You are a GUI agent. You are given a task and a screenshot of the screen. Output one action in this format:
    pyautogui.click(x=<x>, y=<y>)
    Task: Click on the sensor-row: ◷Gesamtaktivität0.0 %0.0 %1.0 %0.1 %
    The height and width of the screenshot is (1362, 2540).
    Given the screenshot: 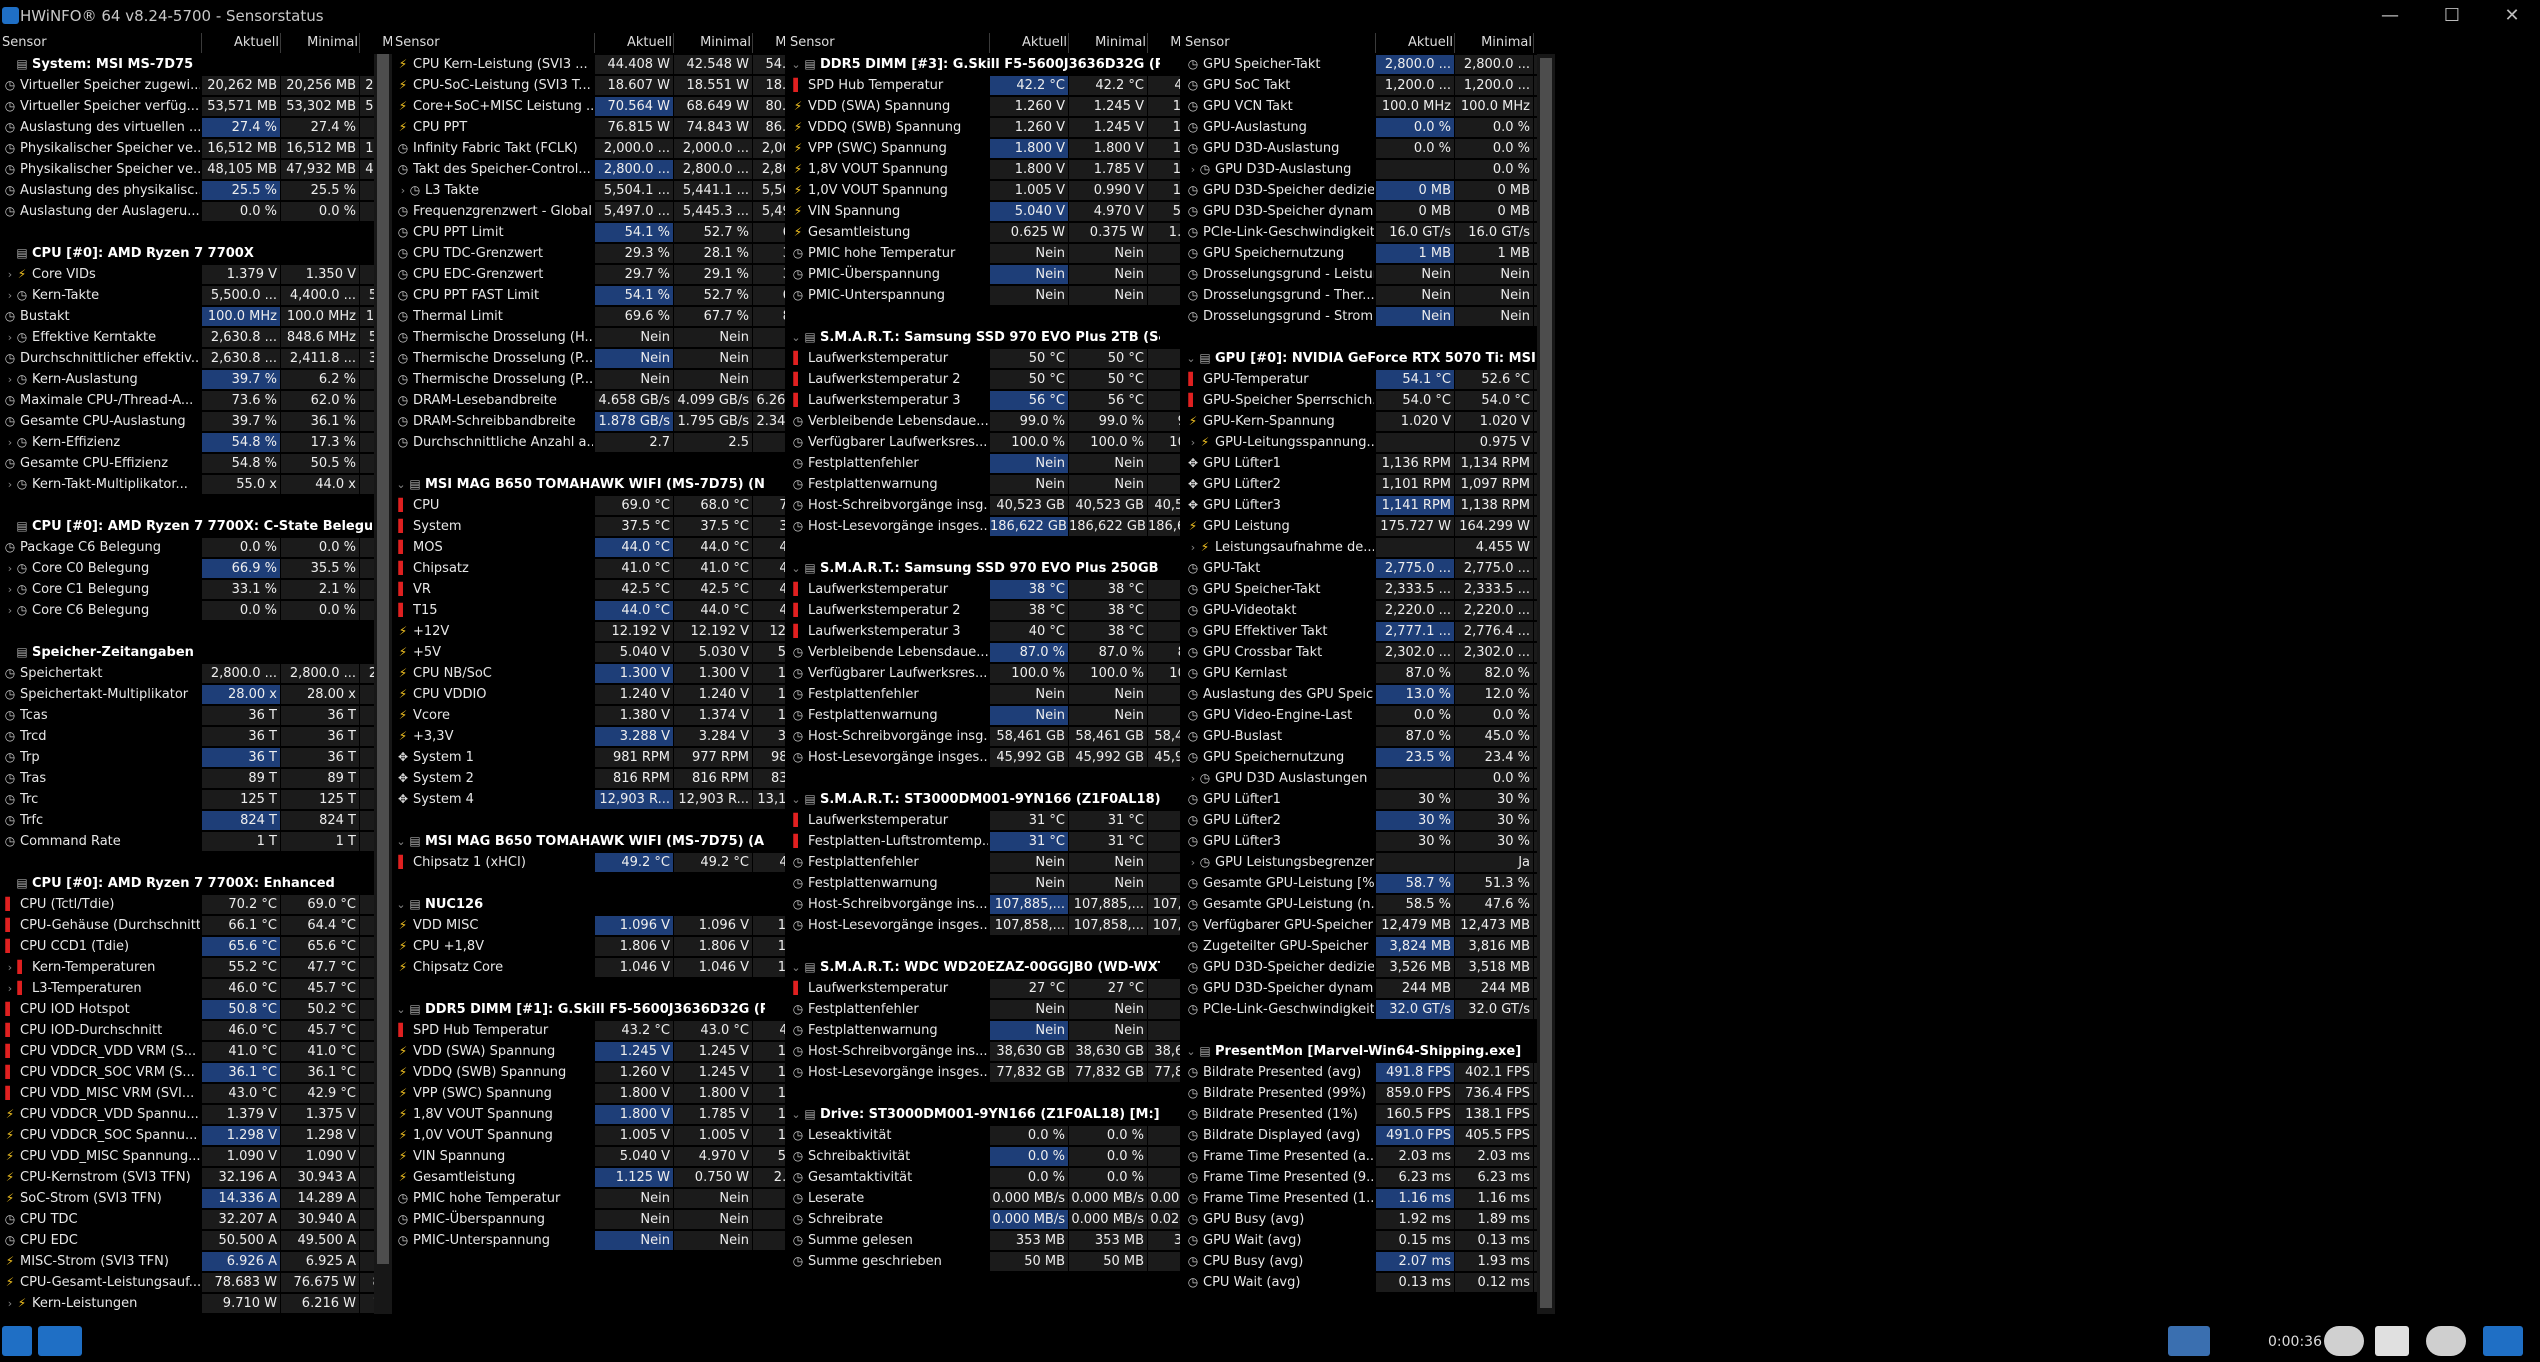 What is the action you would take?
    pyautogui.click(x=984, y=1177)
    